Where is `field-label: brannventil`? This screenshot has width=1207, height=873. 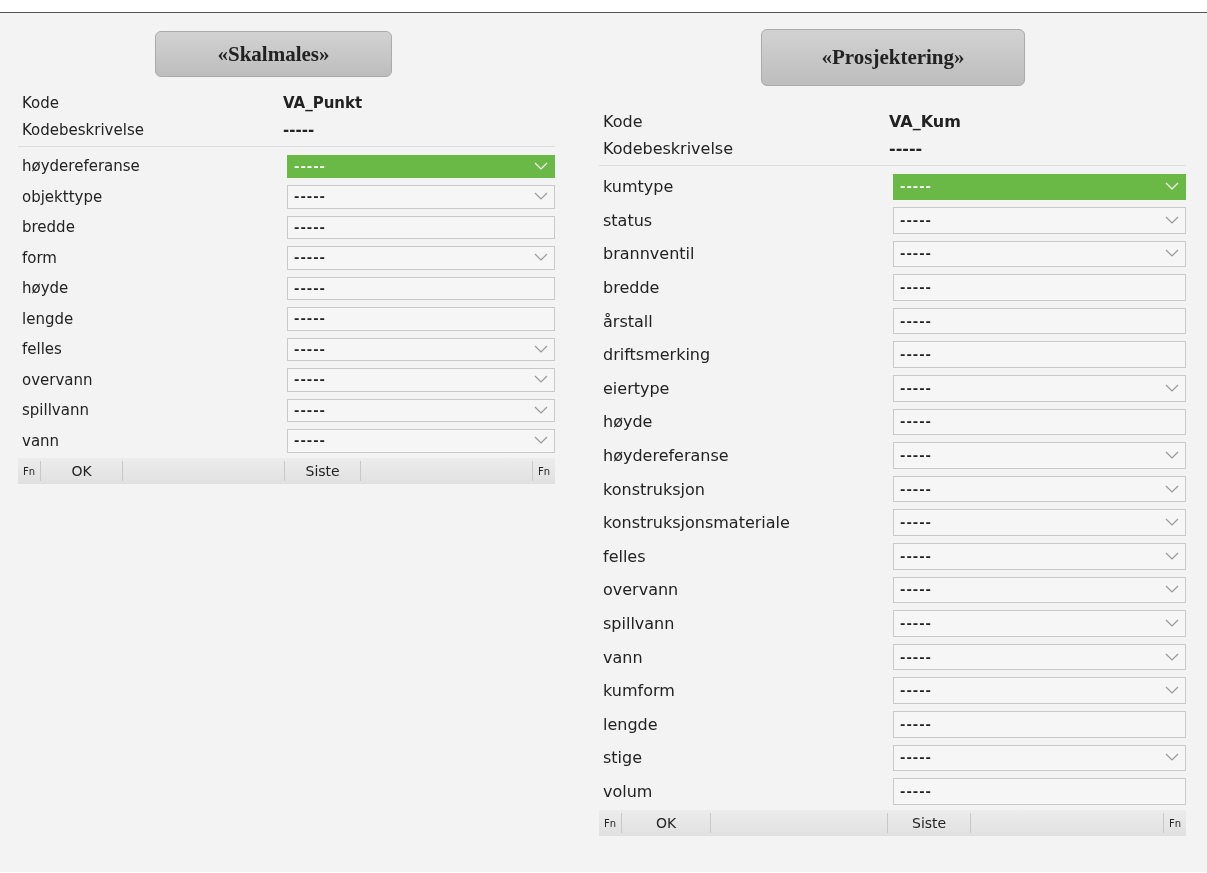
field-label: brannventil is located at coordinates (649, 254).